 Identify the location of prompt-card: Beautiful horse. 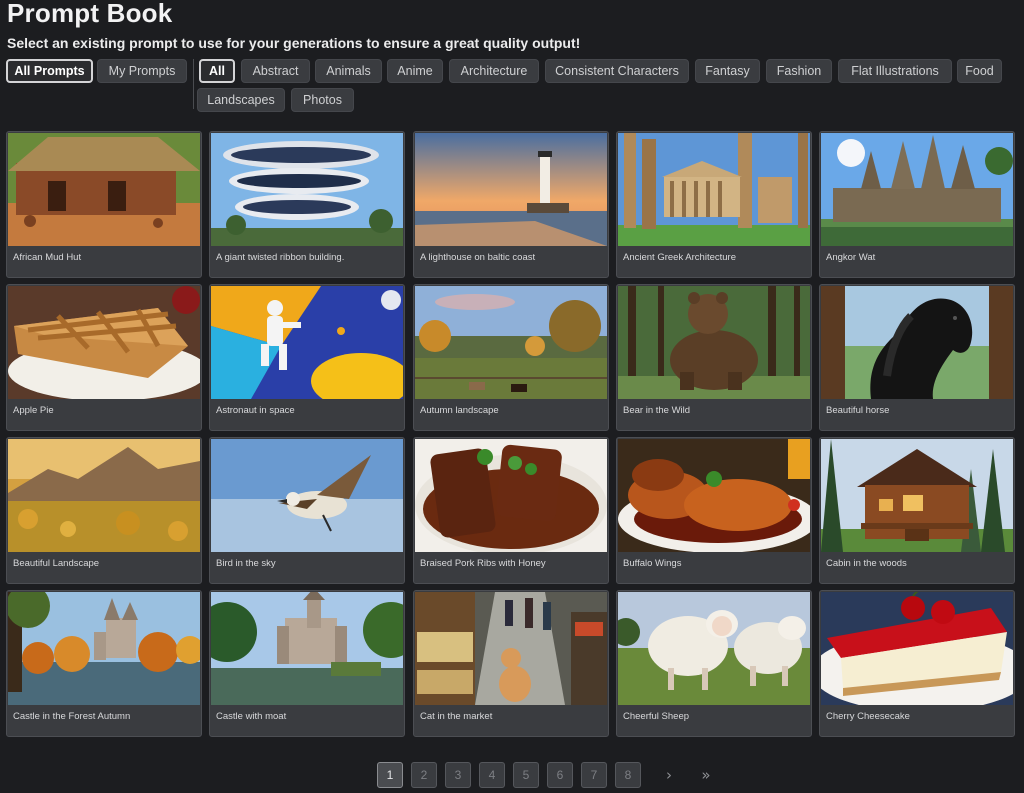
(917, 357).